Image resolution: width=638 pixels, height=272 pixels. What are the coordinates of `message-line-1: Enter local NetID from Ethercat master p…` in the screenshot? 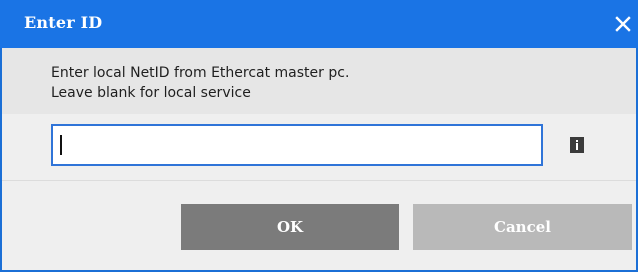 It's located at (200, 73).